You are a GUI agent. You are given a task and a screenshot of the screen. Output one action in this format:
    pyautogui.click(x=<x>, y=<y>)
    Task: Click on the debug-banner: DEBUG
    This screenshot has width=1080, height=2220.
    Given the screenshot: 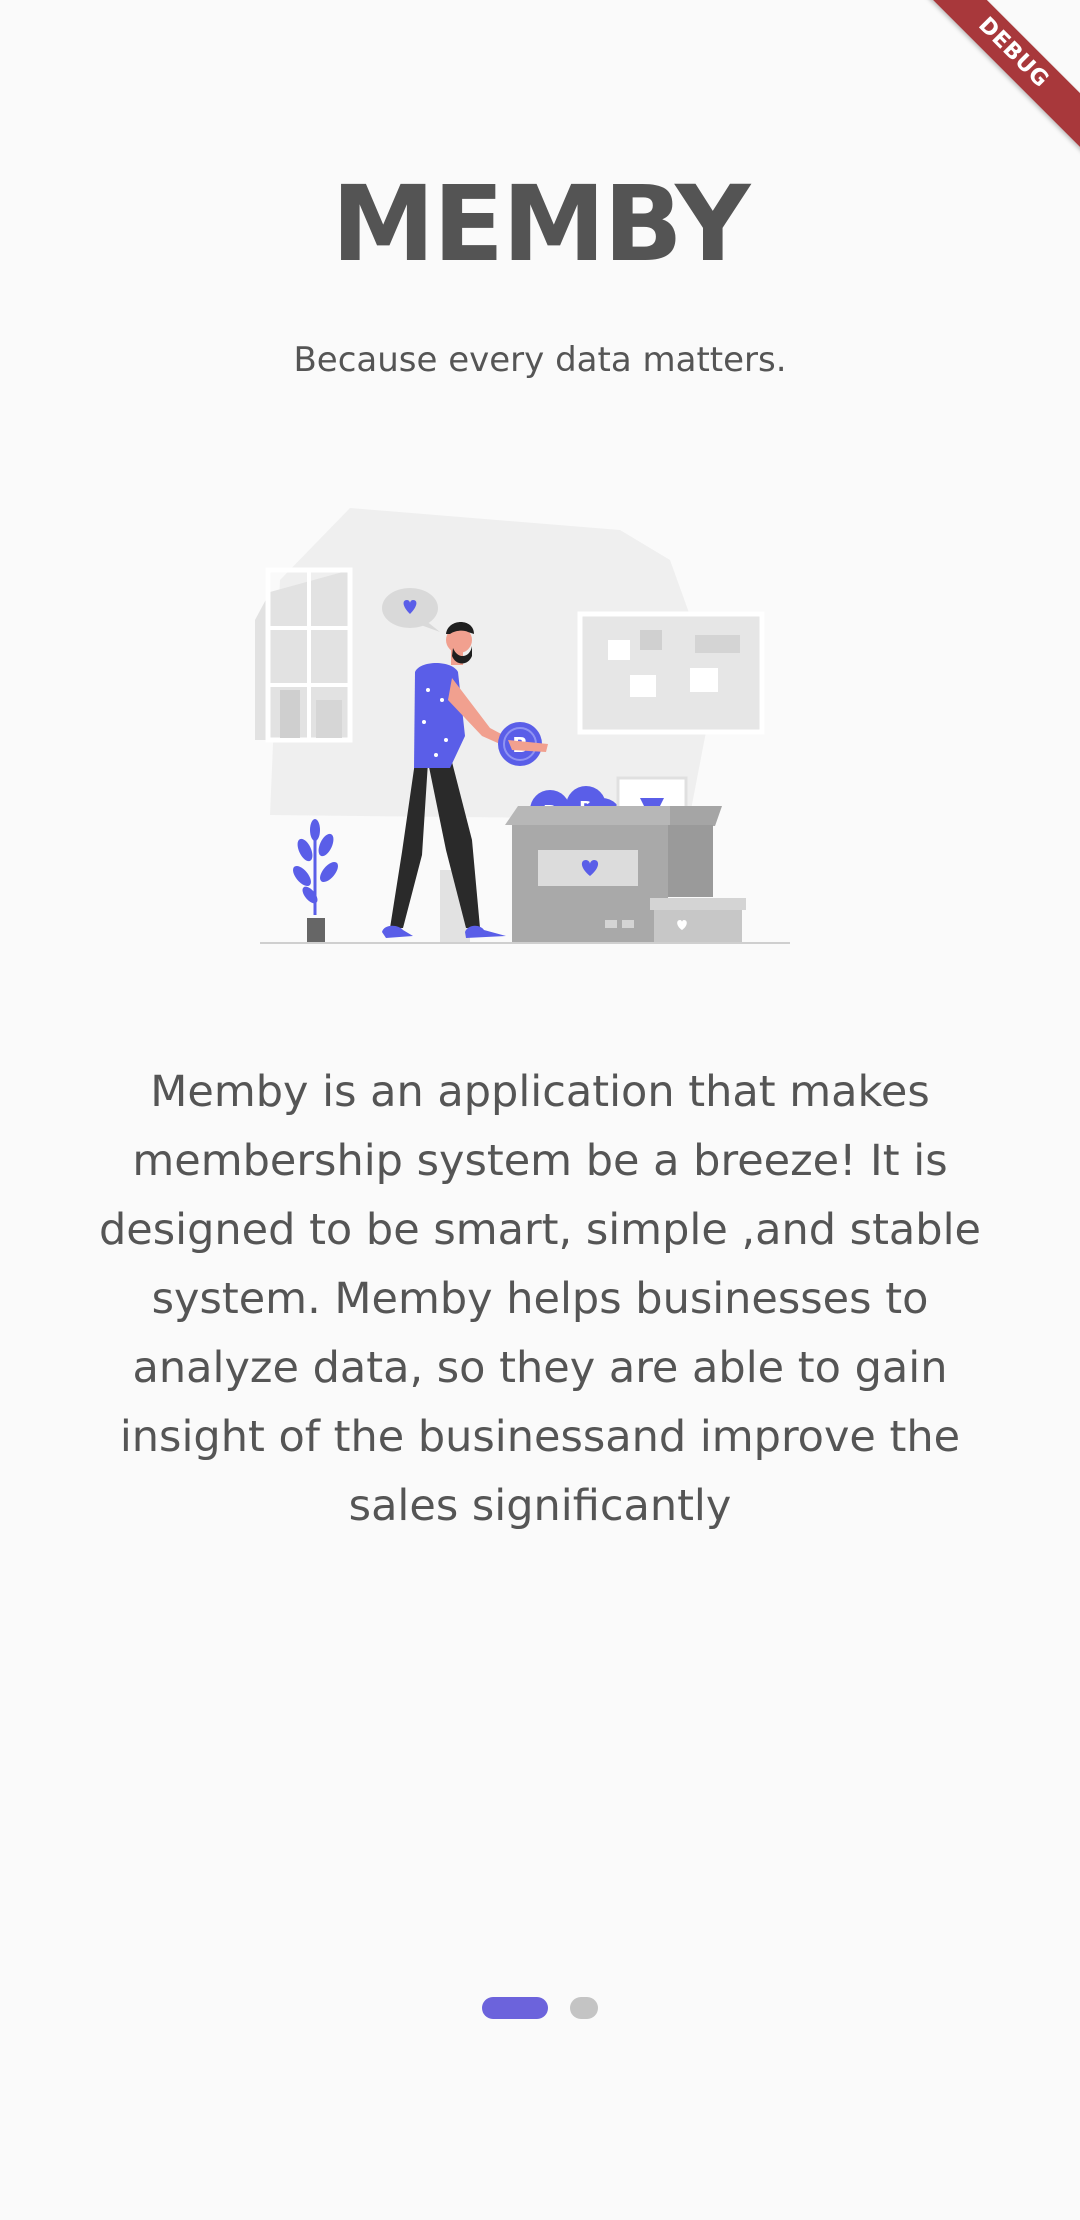 What is the action you would take?
    pyautogui.click(x=995, y=85)
    